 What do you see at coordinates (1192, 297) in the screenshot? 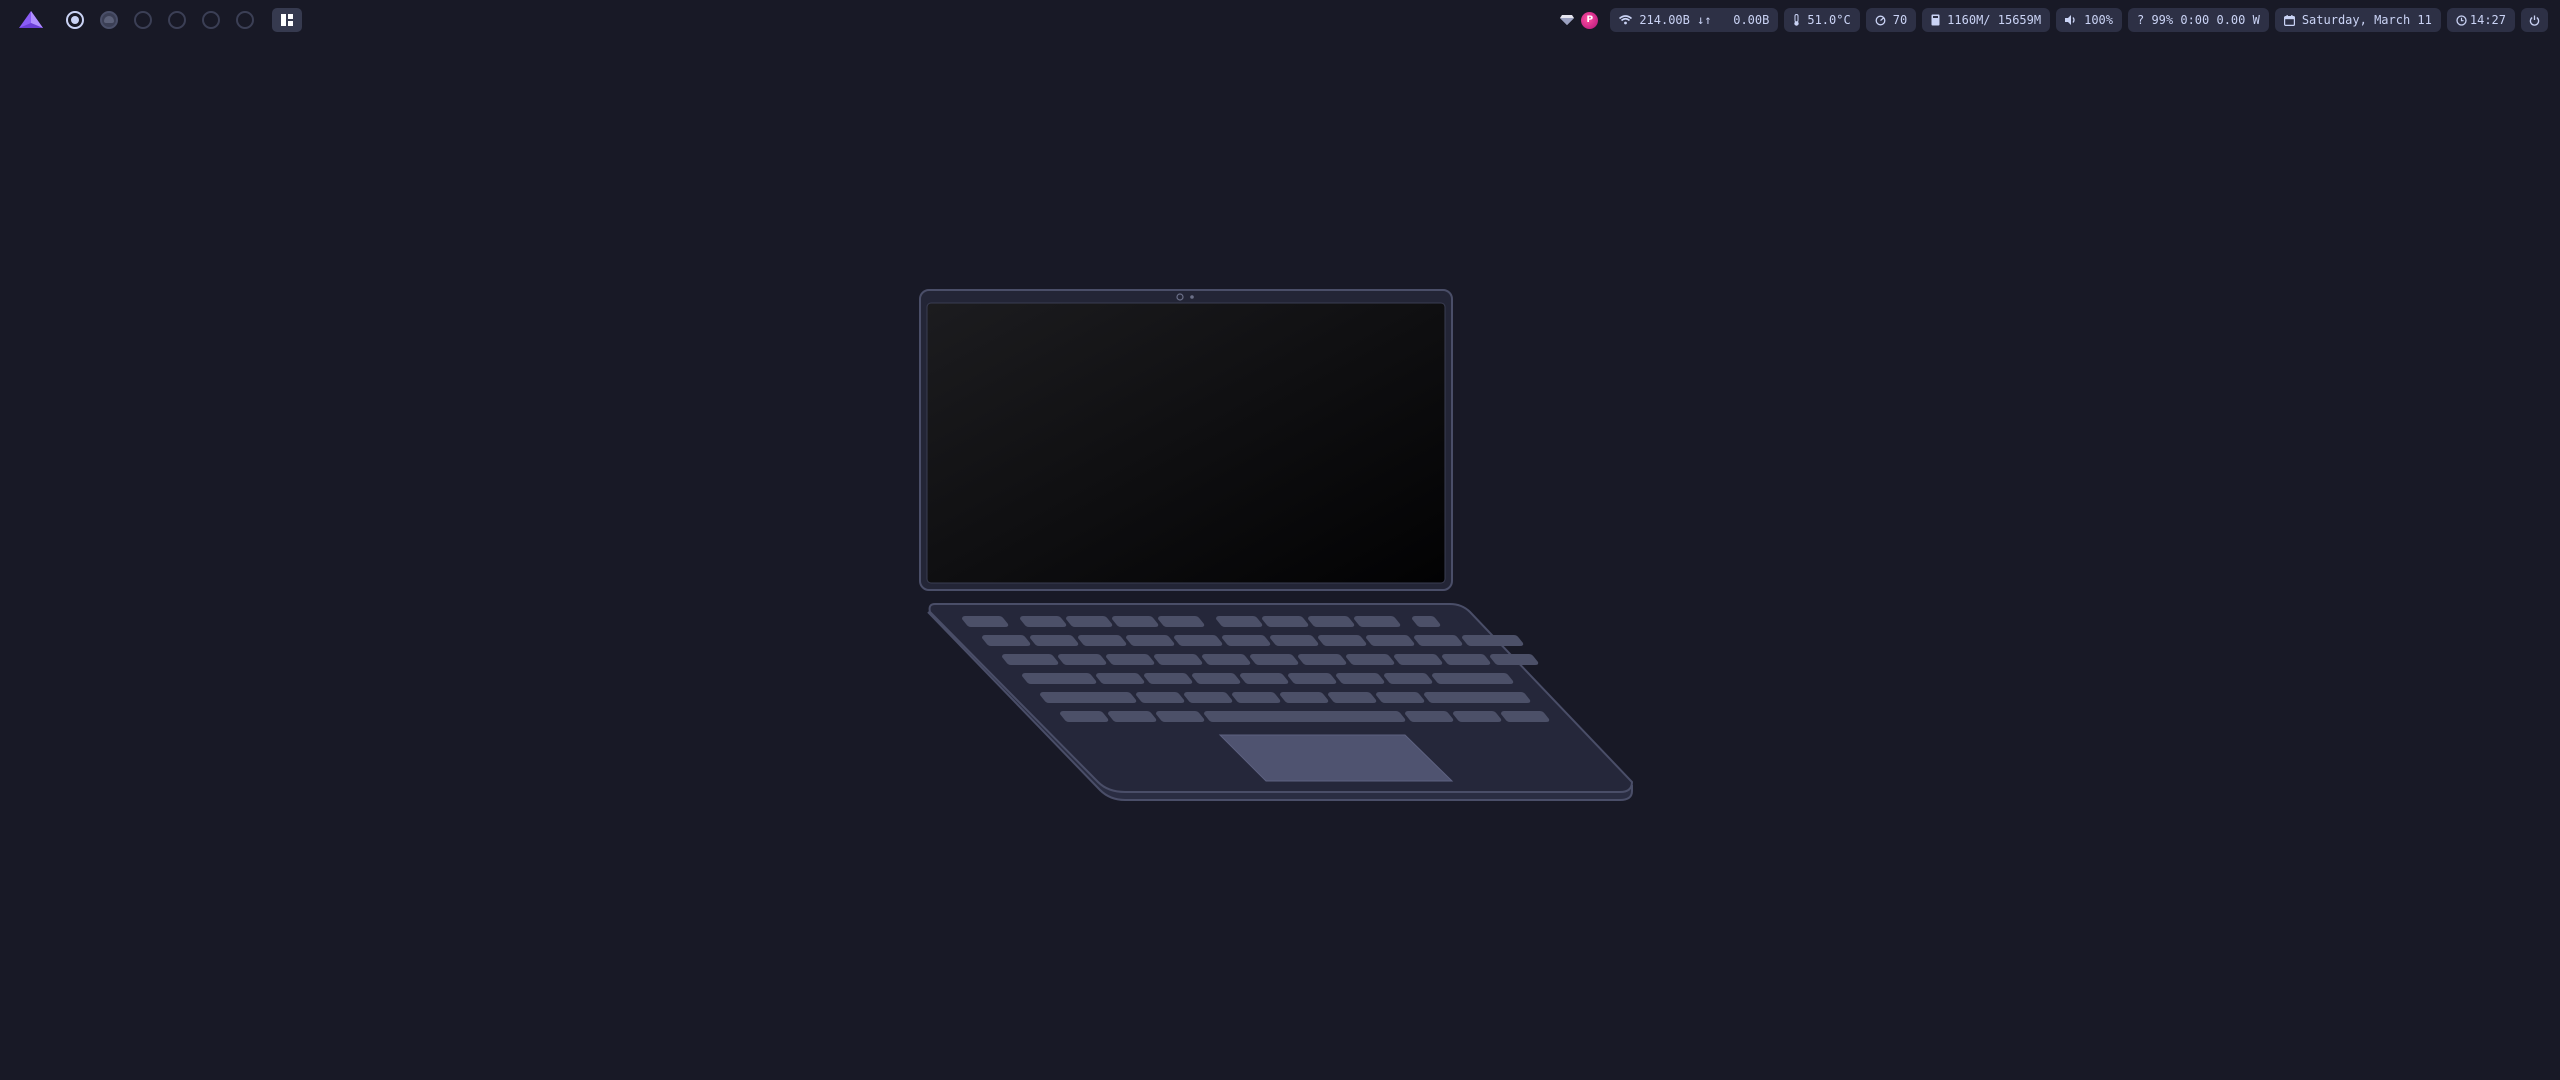
I see `webcam-led` at bounding box center [1192, 297].